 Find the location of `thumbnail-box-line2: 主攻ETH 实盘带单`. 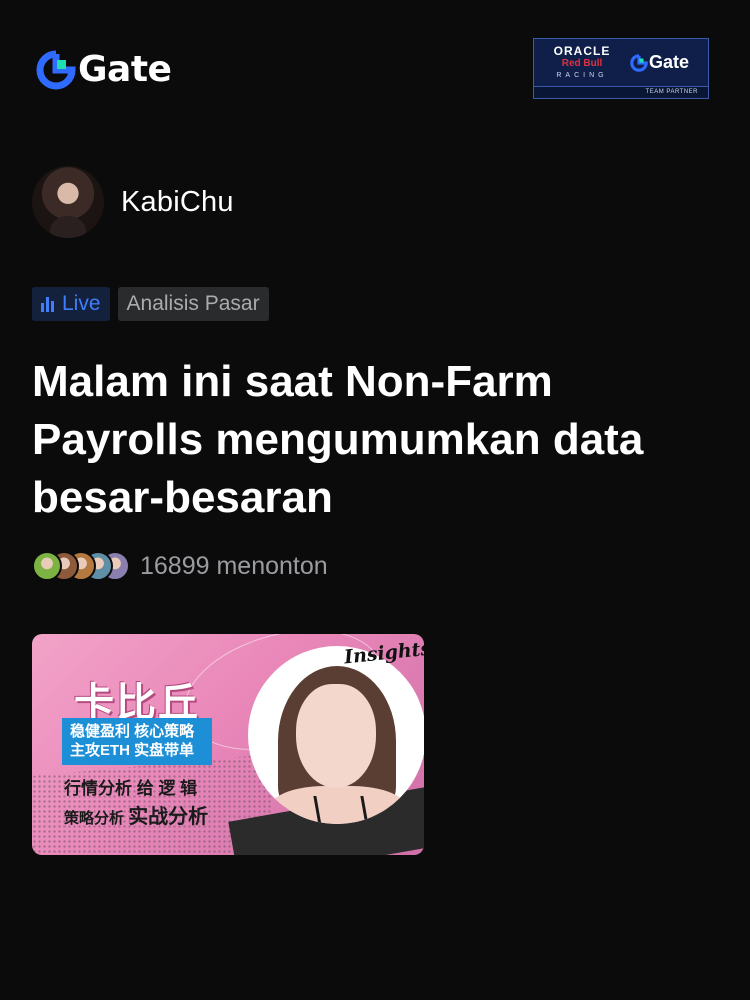

thumbnail-box-line2: 主攻ETH 实盘带单 is located at coordinates (132, 750).